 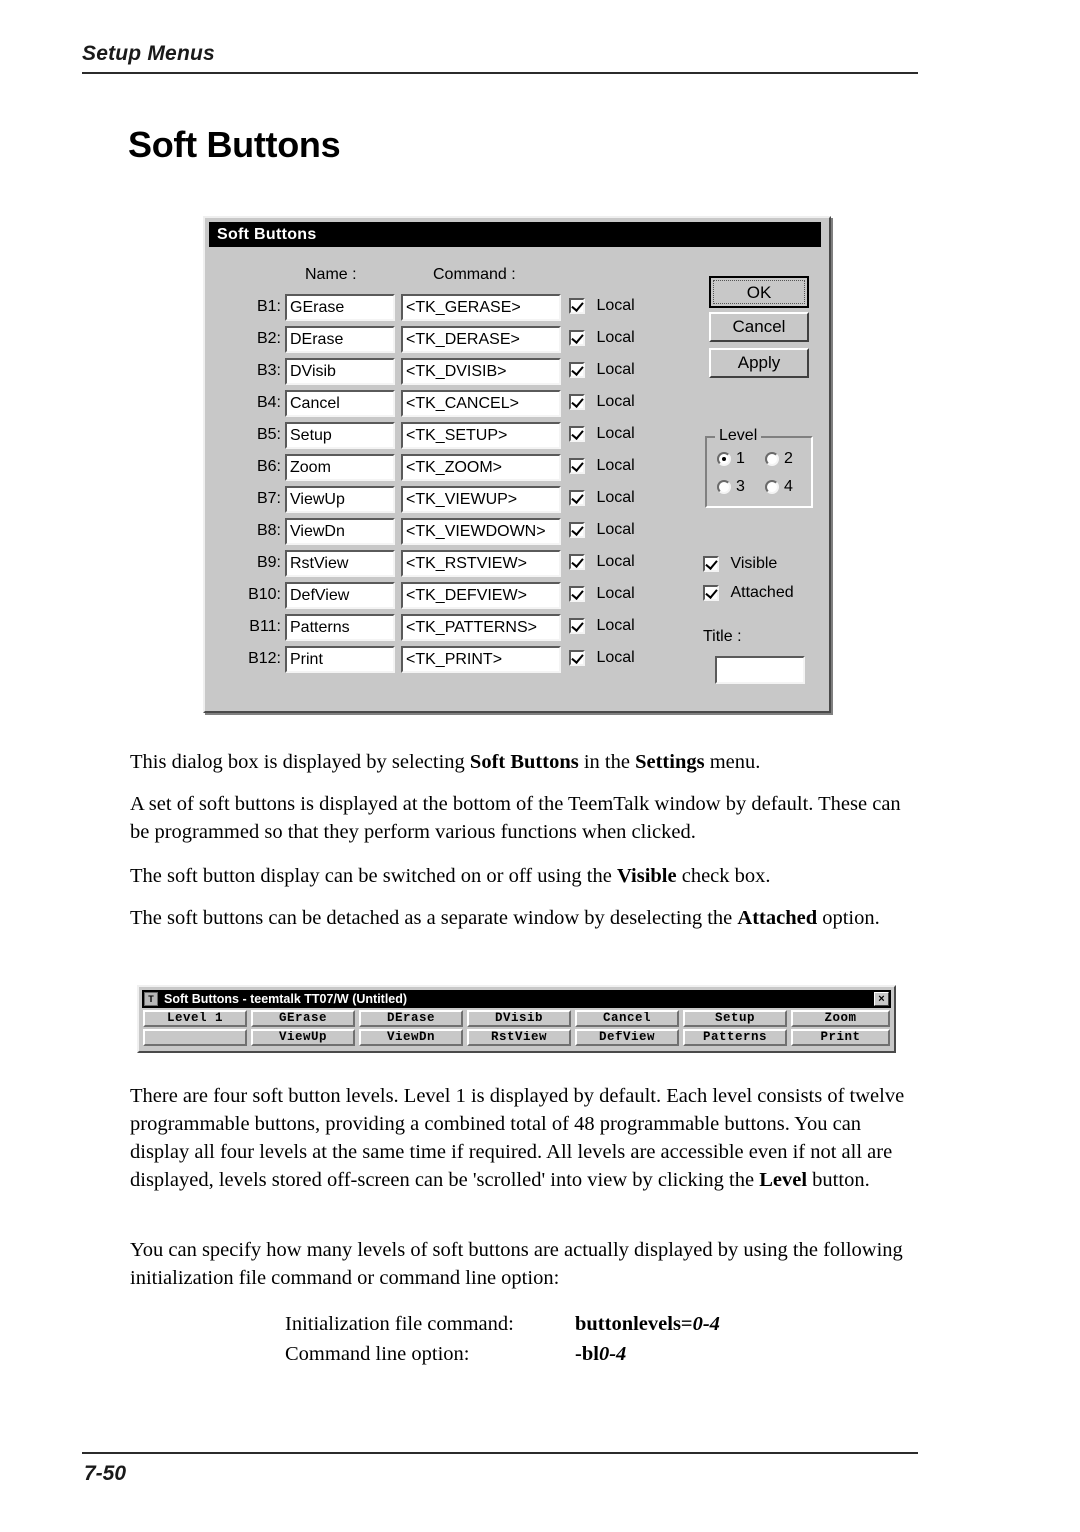 What do you see at coordinates (340, 627) in the screenshot?
I see `name-input: Patterns` at bounding box center [340, 627].